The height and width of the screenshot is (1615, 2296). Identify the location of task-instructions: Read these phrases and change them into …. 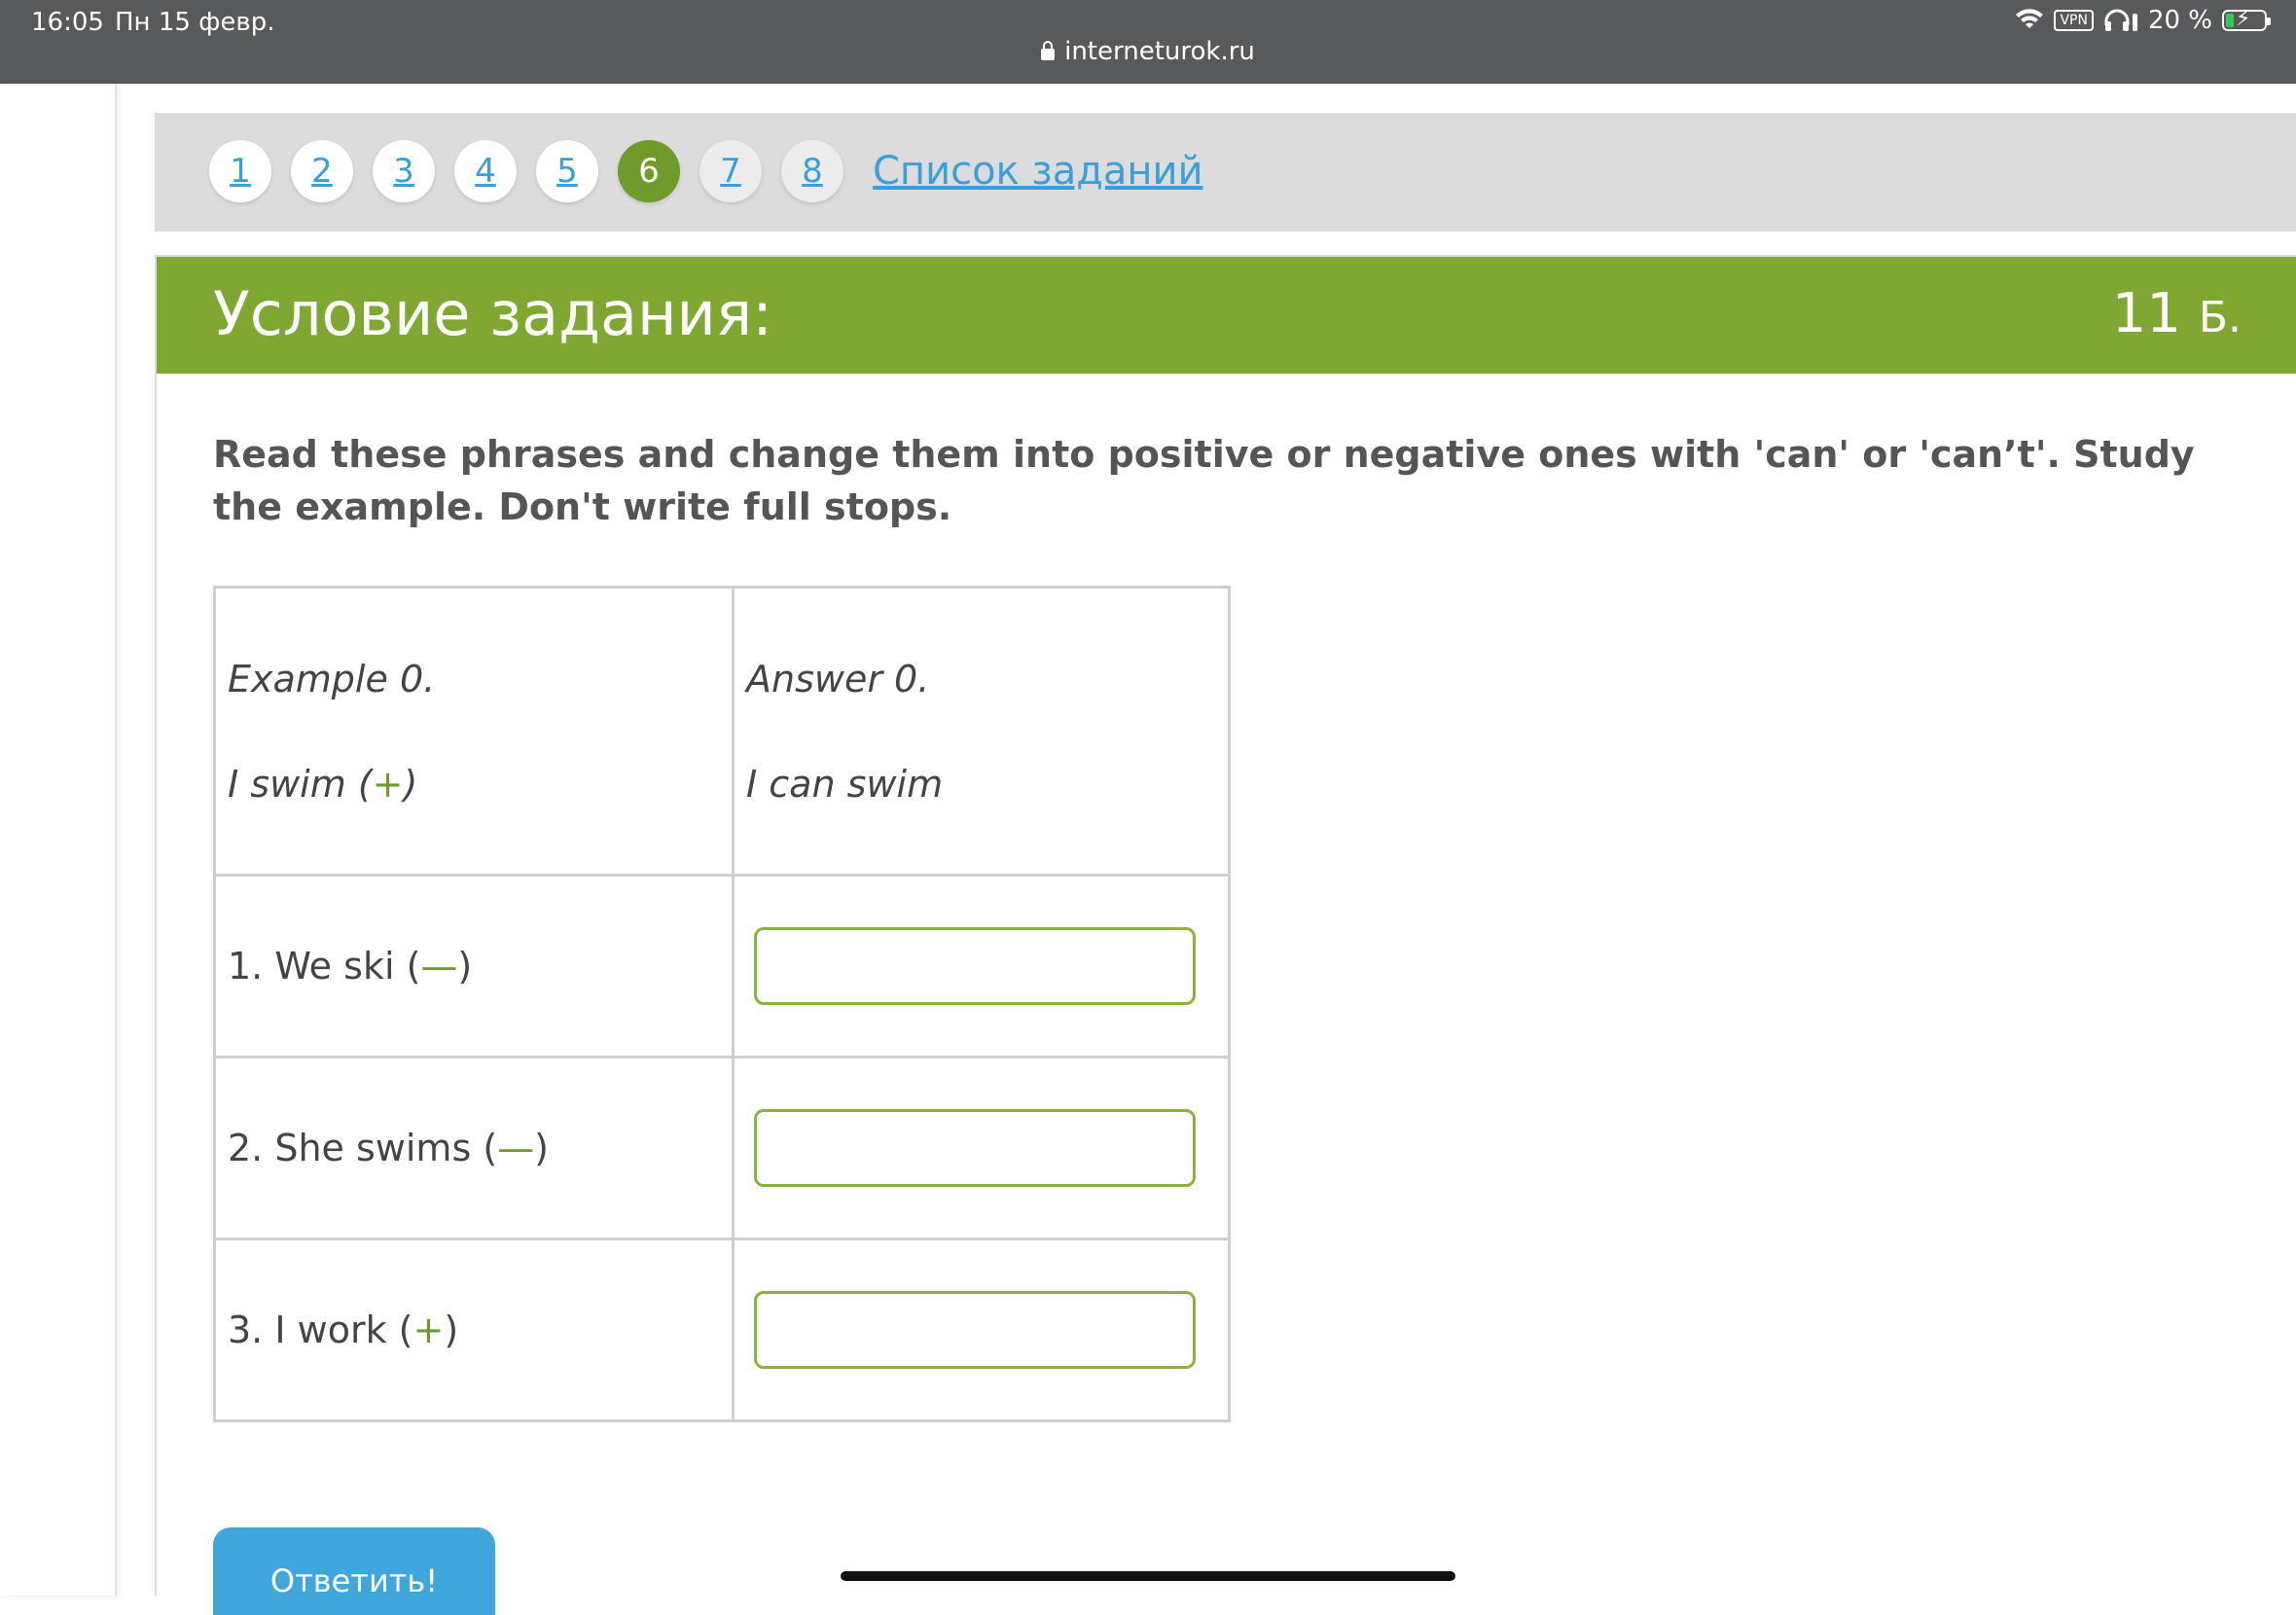
(1204, 480).